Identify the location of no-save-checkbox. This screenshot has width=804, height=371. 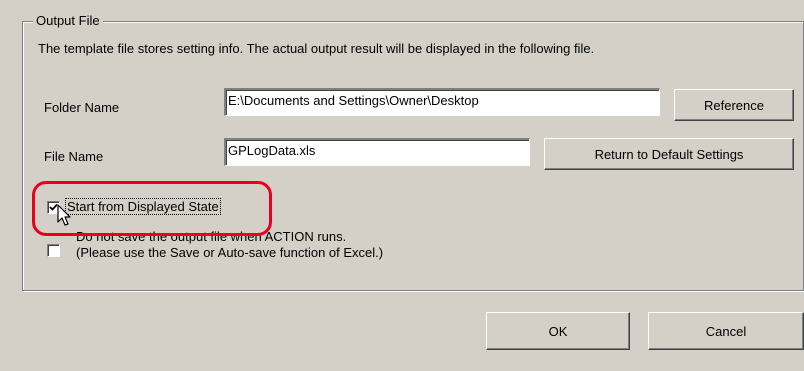
(53, 250).